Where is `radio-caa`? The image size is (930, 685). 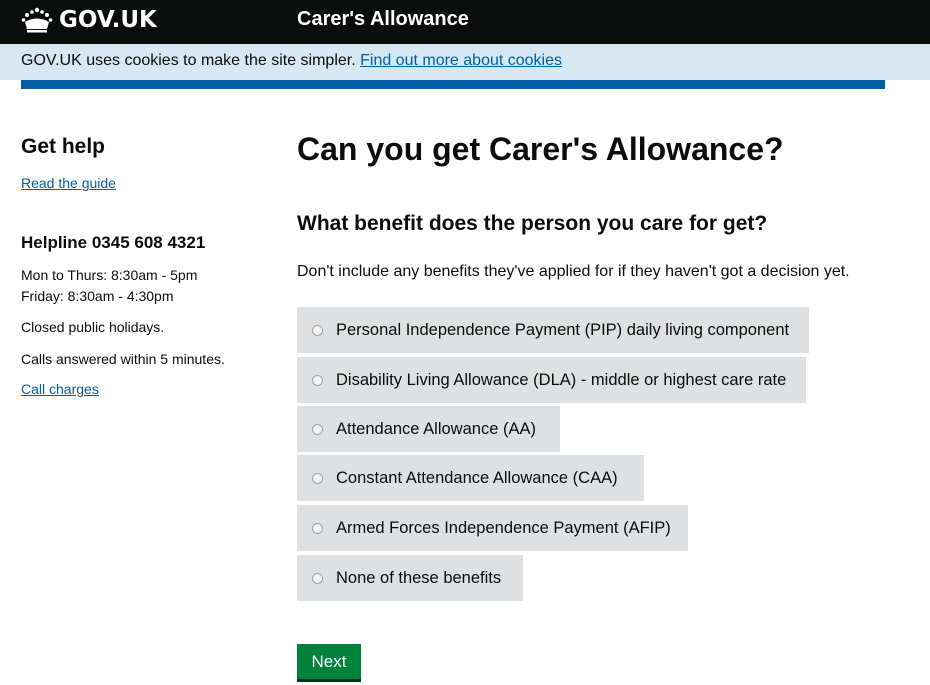
radio-caa is located at coordinates (317, 478).